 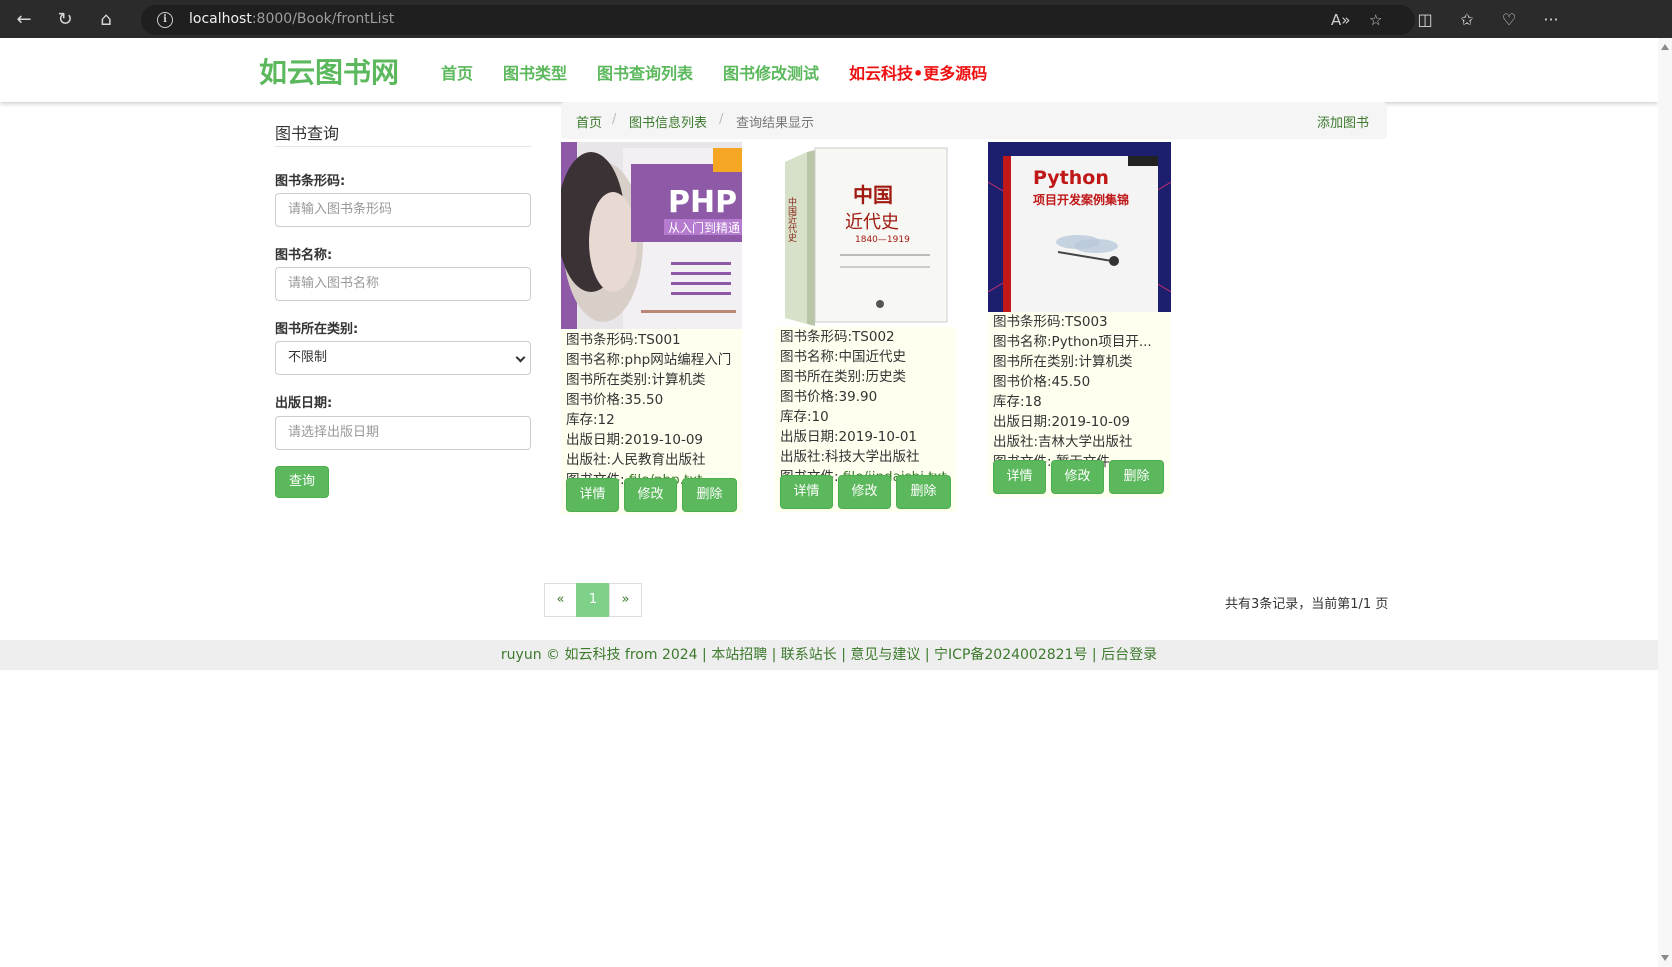 What do you see at coordinates (317, 329) in the screenshot?
I see `category-label: 图书所在类别:` at bounding box center [317, 329].